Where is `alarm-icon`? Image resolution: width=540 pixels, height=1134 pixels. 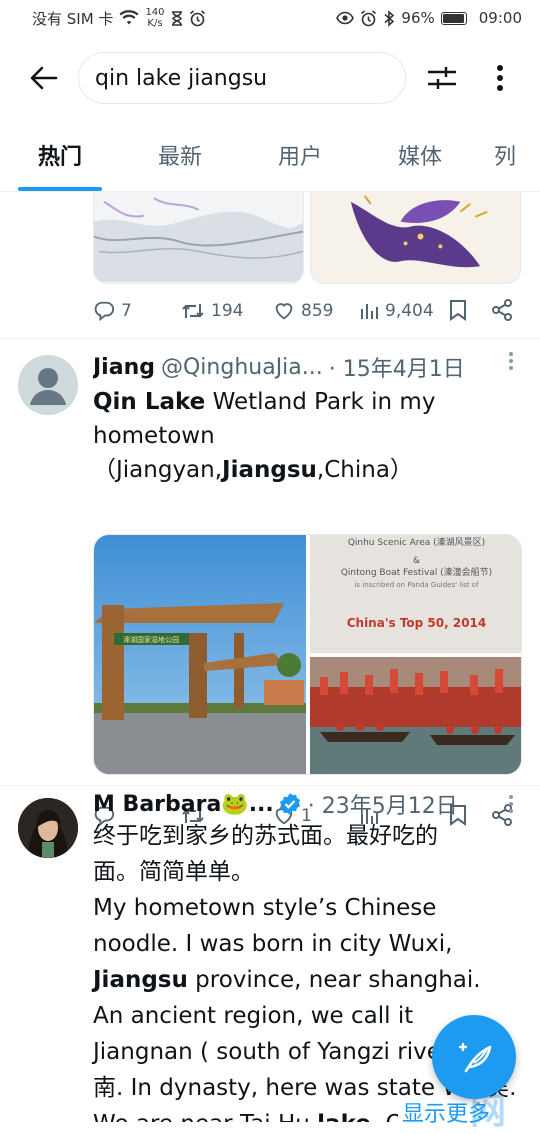 alarm-icon is located at coordinates (197, 17).